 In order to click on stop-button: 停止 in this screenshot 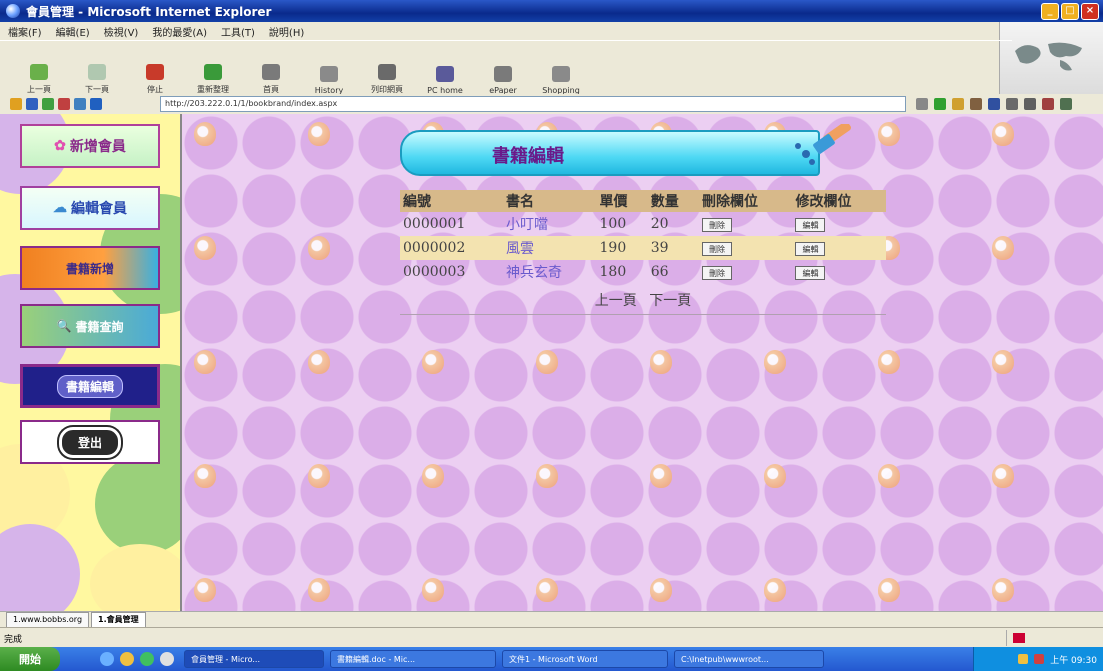, I will do `click(155, 71)`.